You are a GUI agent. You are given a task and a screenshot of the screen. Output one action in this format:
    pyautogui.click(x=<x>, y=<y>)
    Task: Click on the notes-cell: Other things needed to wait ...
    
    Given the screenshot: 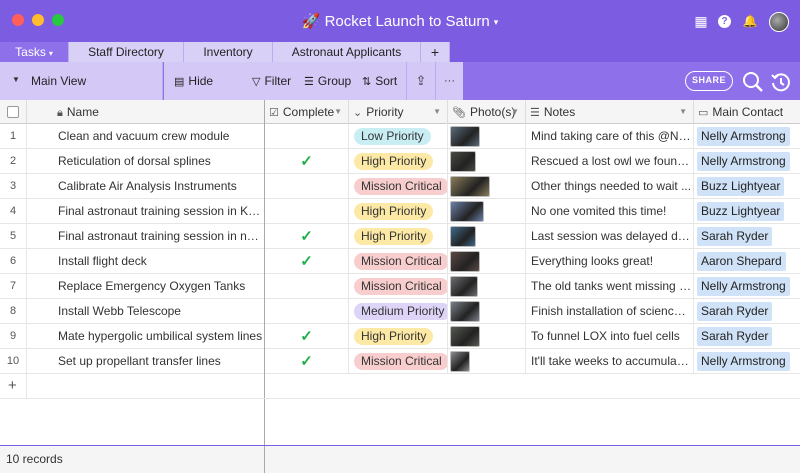 What is the action you would take?
    pyautogui.click(x=611, y=186)
    